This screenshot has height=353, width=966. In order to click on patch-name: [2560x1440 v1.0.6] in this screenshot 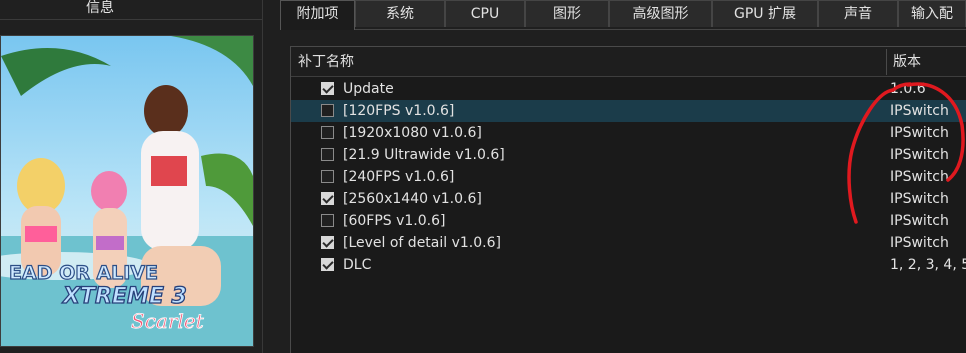, I will do `click(412, 199)`.